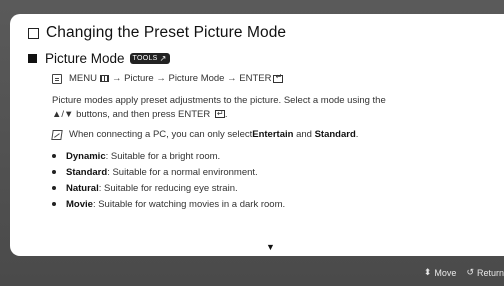  I want to click on mode-name: Dynamic, so click(86, 156).